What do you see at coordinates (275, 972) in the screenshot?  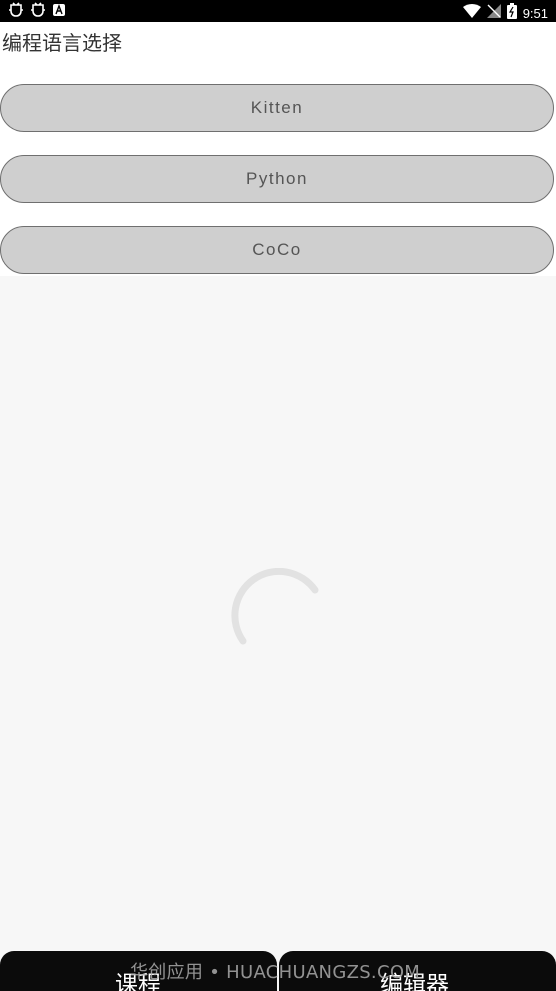 I see `watermark: 华创应用 • HUACHUANGZS.COM` at bounding box center [275, 972].